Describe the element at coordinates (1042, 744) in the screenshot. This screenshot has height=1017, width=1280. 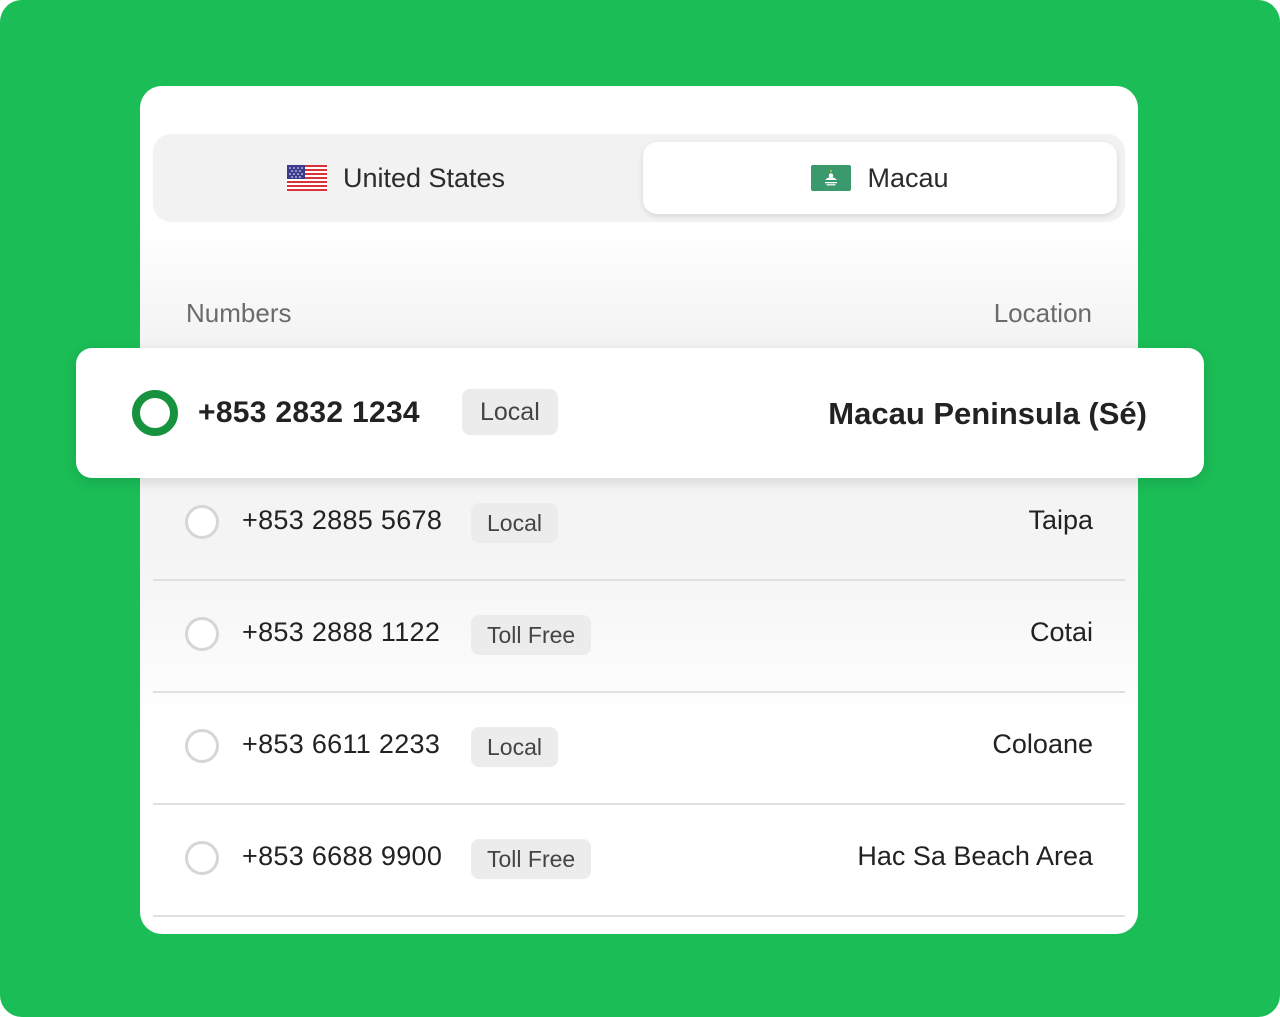
I see `location-text: Coloane` at that location.